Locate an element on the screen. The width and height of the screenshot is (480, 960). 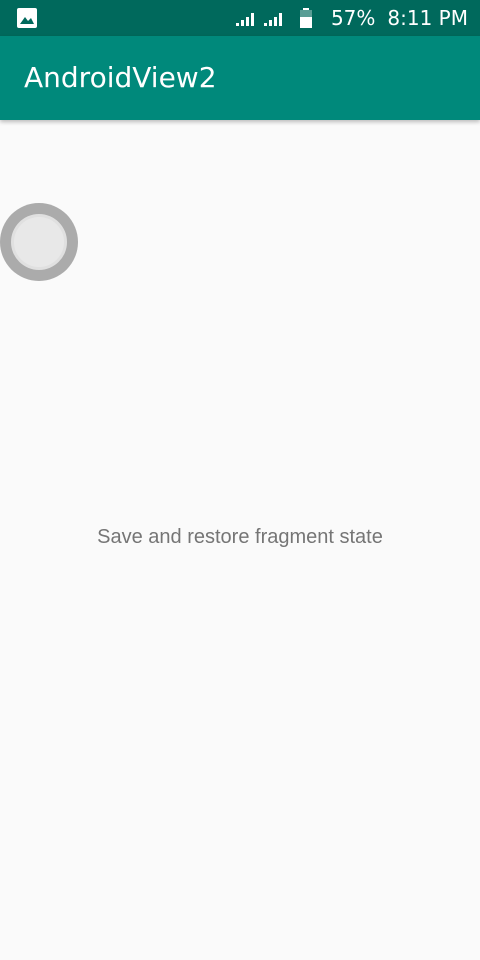
battery-icon is located at coordinates (305, 18).